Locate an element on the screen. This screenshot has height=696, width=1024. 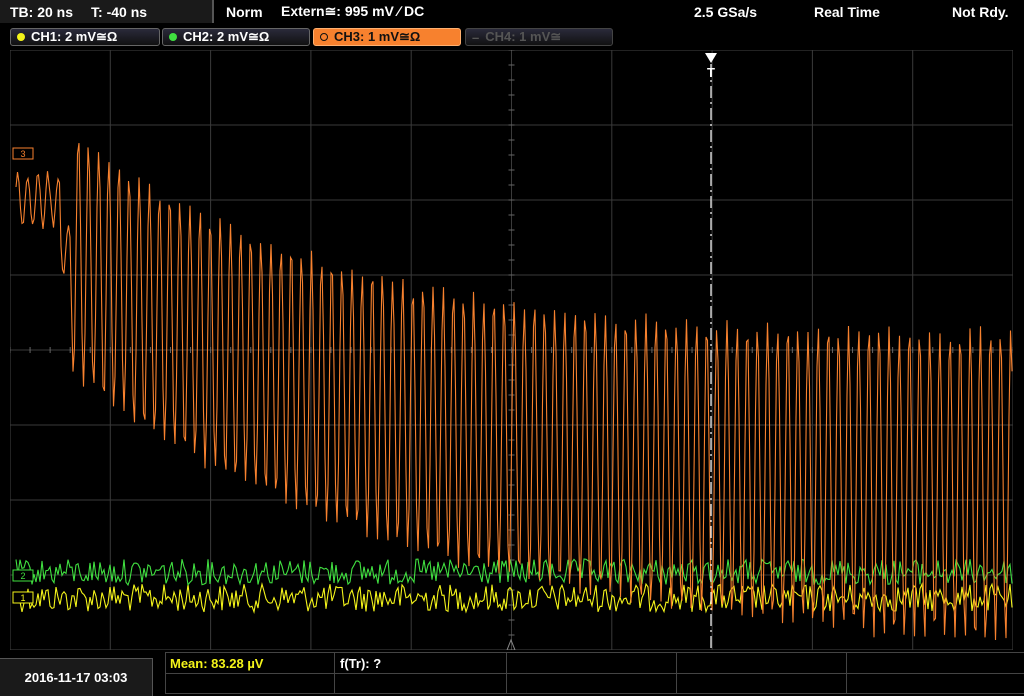
channel-2-button: CH2: 2 mV≅Ω is located at coordinates (236, 37).